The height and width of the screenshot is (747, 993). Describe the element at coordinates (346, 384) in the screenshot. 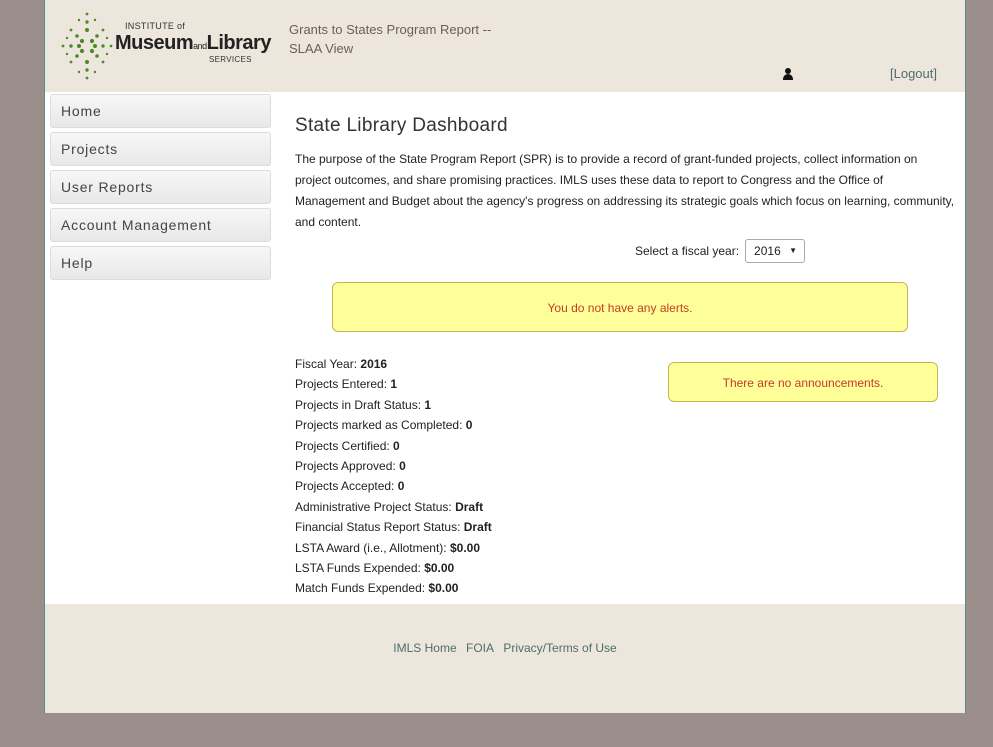

I see `stat-projects-entered: Projects Entered: 1` at that location.